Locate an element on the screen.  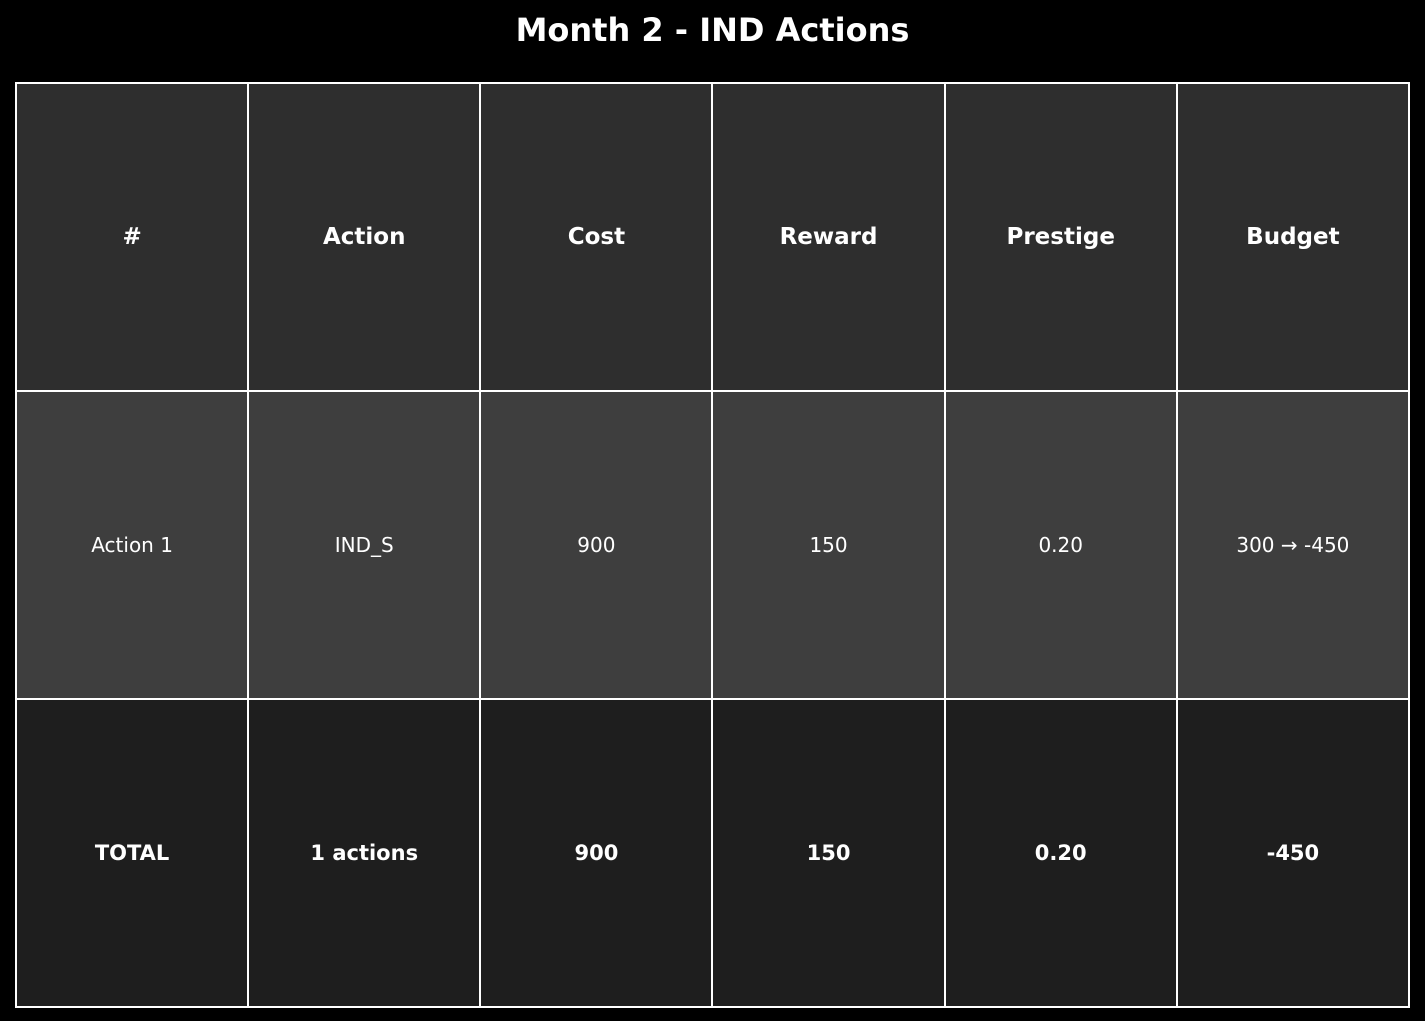
total-cell: 0.20 is located at coordinates (1060, 853).